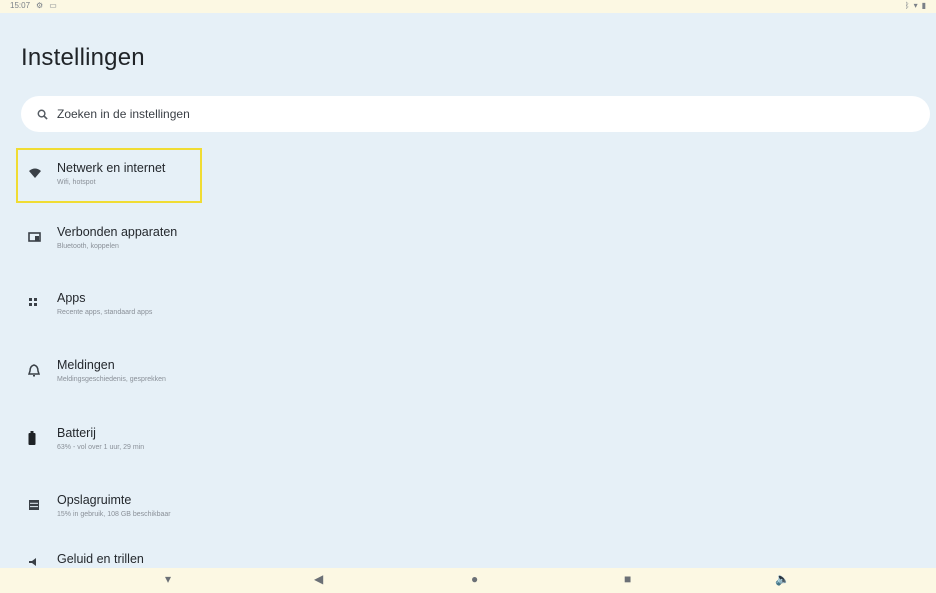 Image resolution: width=936 pixels, height=593 pixels. Describe the element at coordinates (41, 370) in the screenshot. I see `bell-icon` at that location.